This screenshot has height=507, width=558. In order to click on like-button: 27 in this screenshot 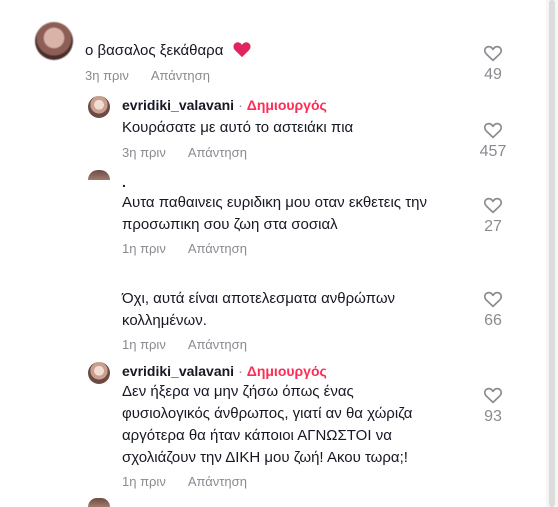, I will do `click(493, 216)`.